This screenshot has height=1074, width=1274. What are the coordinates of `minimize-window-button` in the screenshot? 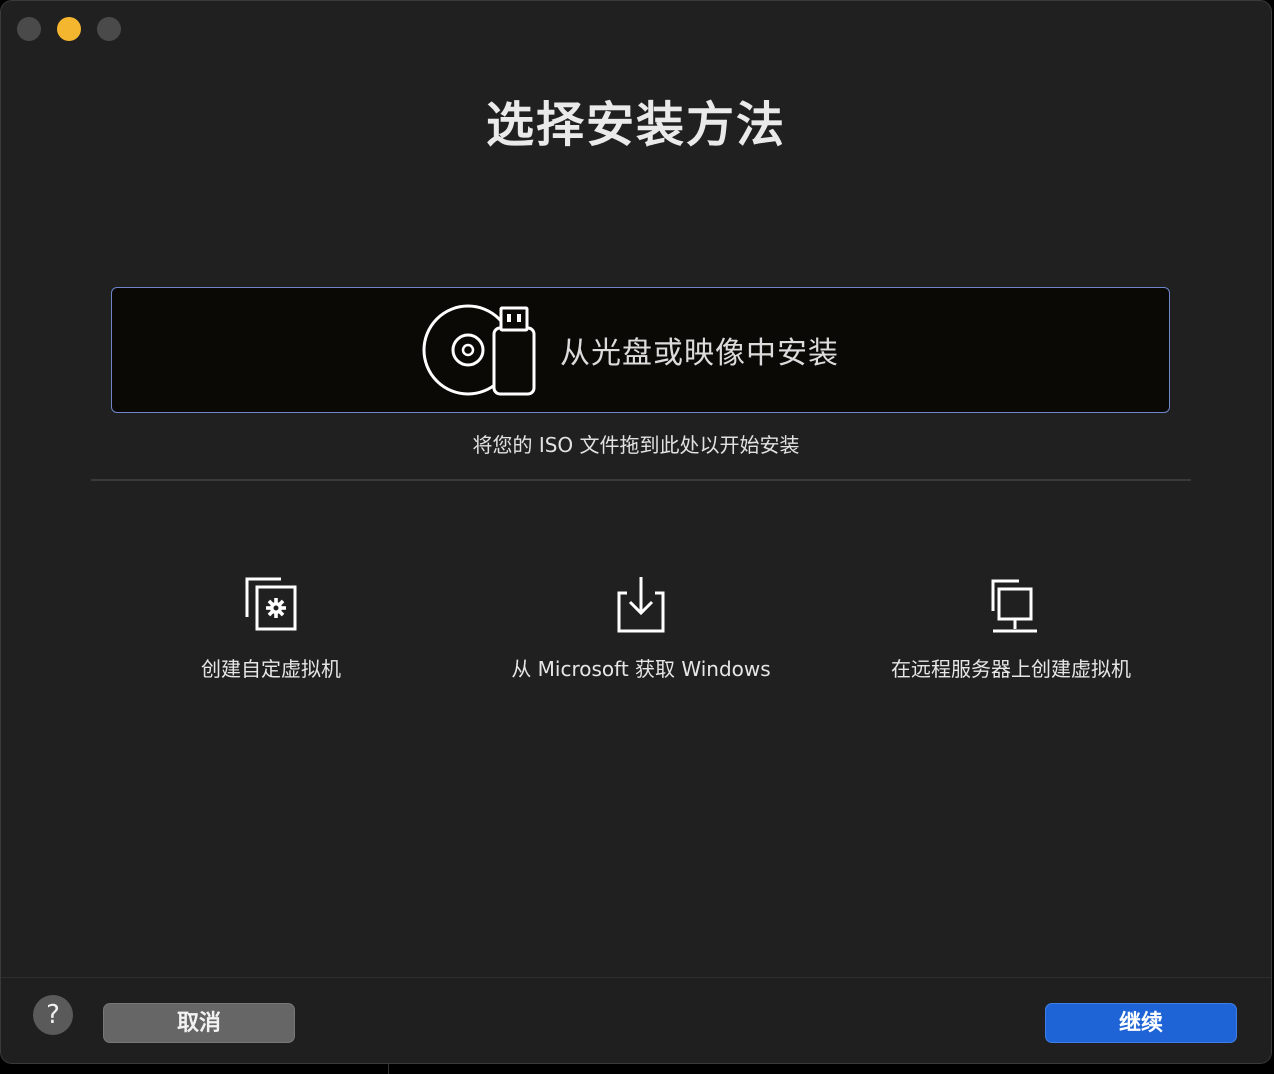 It's located at (69, 29).